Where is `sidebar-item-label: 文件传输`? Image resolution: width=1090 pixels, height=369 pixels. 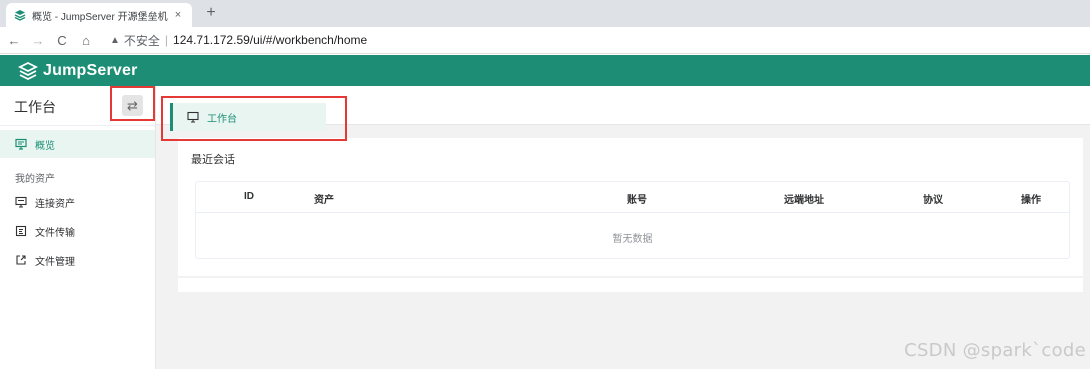 sidebar-item-label: 文件传输 is located at coordinates (55, 233).